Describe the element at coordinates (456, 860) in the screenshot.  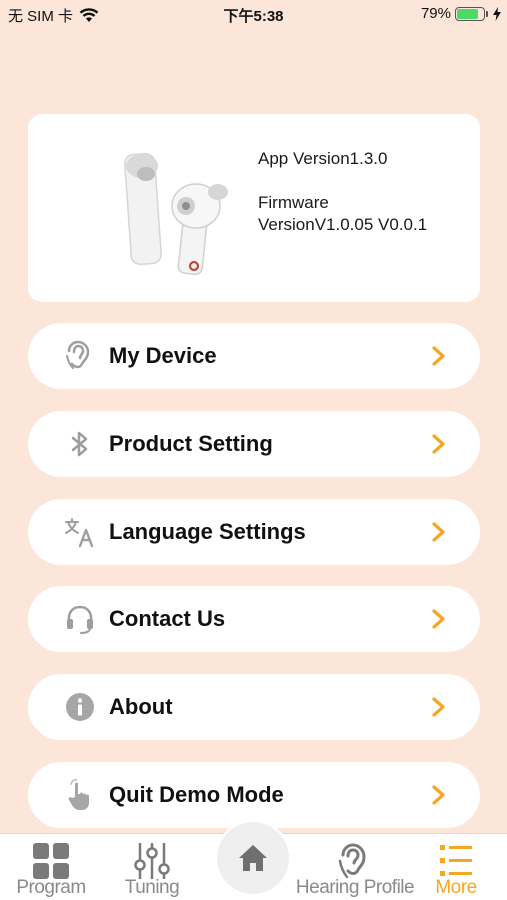
I see `list-icon` at that location.